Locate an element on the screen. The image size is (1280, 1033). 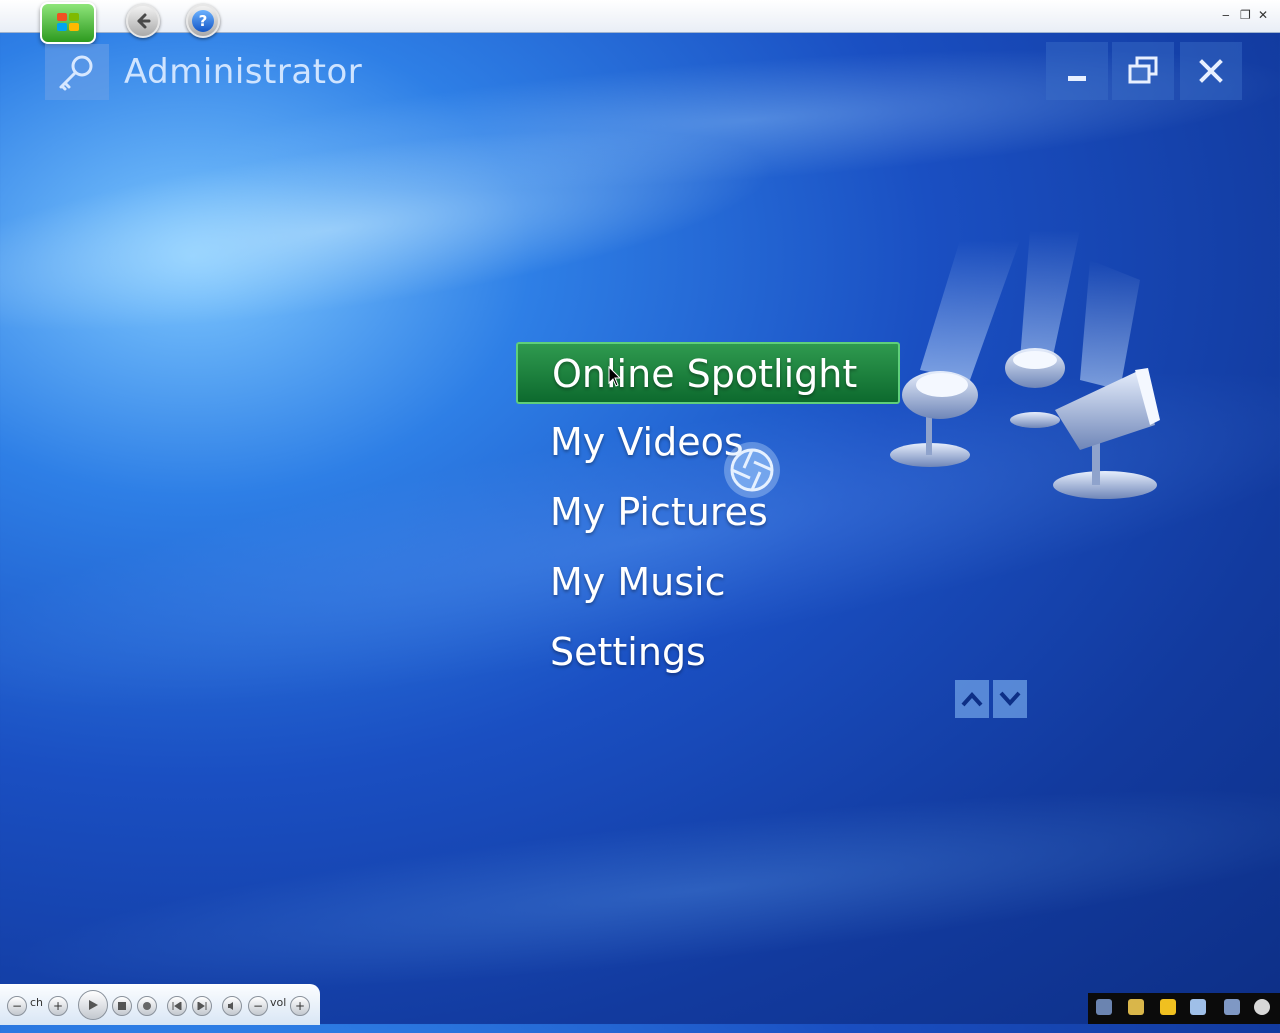
scroll-down-button is located at coordinates (1010, 699).